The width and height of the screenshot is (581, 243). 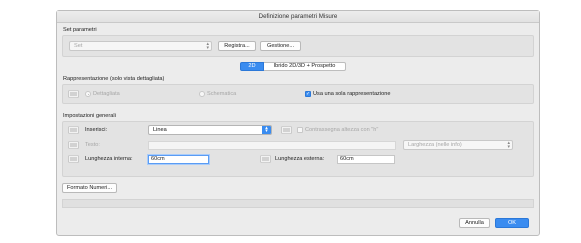 What do you see at coordinates (80, 30) in the screenshot?
I see `set-header: Set parametri` at bounding box center [80, 30].